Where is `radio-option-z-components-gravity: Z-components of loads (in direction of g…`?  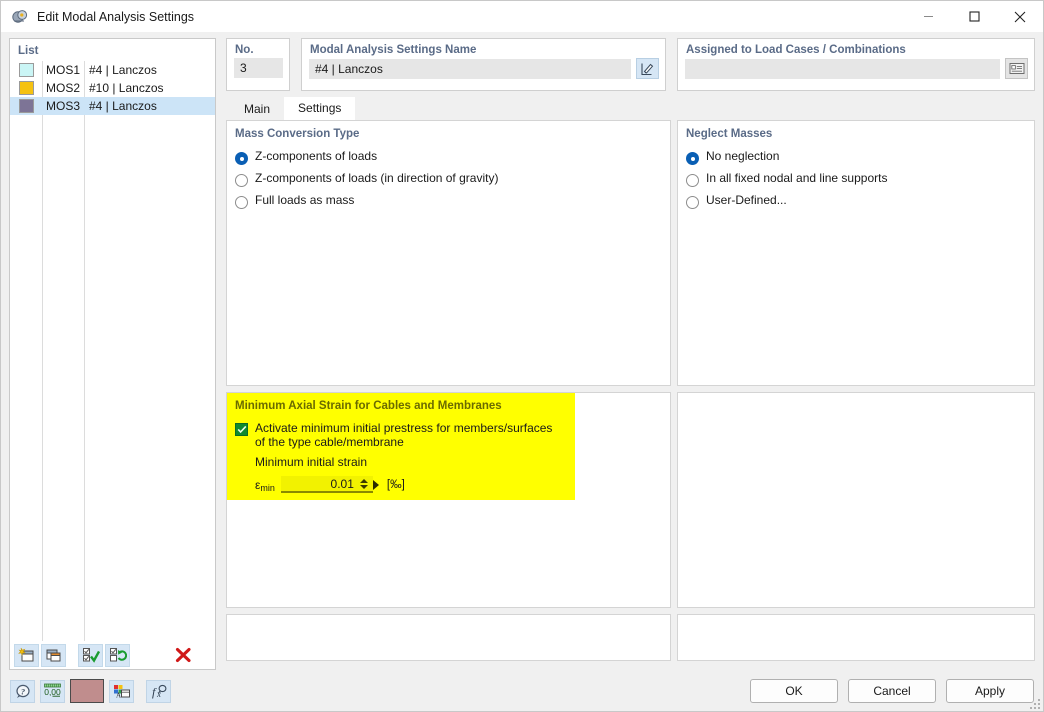 radio-option-z-components-gravity: Z-components of loads (in direction of g… is located at coordinates (452, 182).